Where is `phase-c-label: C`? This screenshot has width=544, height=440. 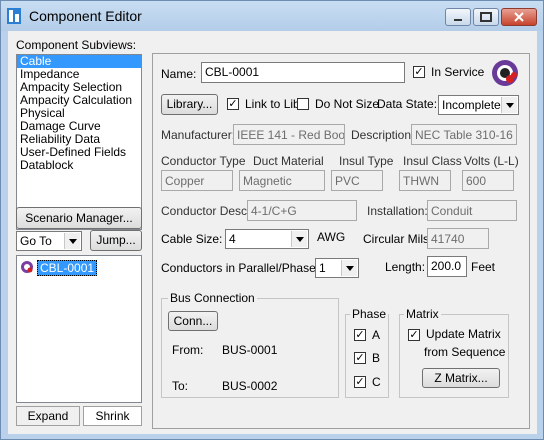 phase-c-label: C is located at coordinates (376, 382).